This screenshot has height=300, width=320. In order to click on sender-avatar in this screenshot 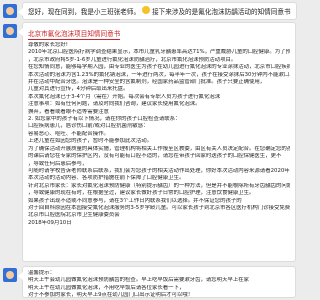, I will do `click(10, 275)`.